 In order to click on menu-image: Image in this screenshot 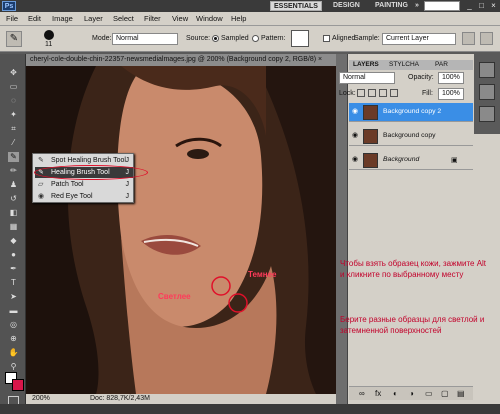, I will do `click(62, 18)`.